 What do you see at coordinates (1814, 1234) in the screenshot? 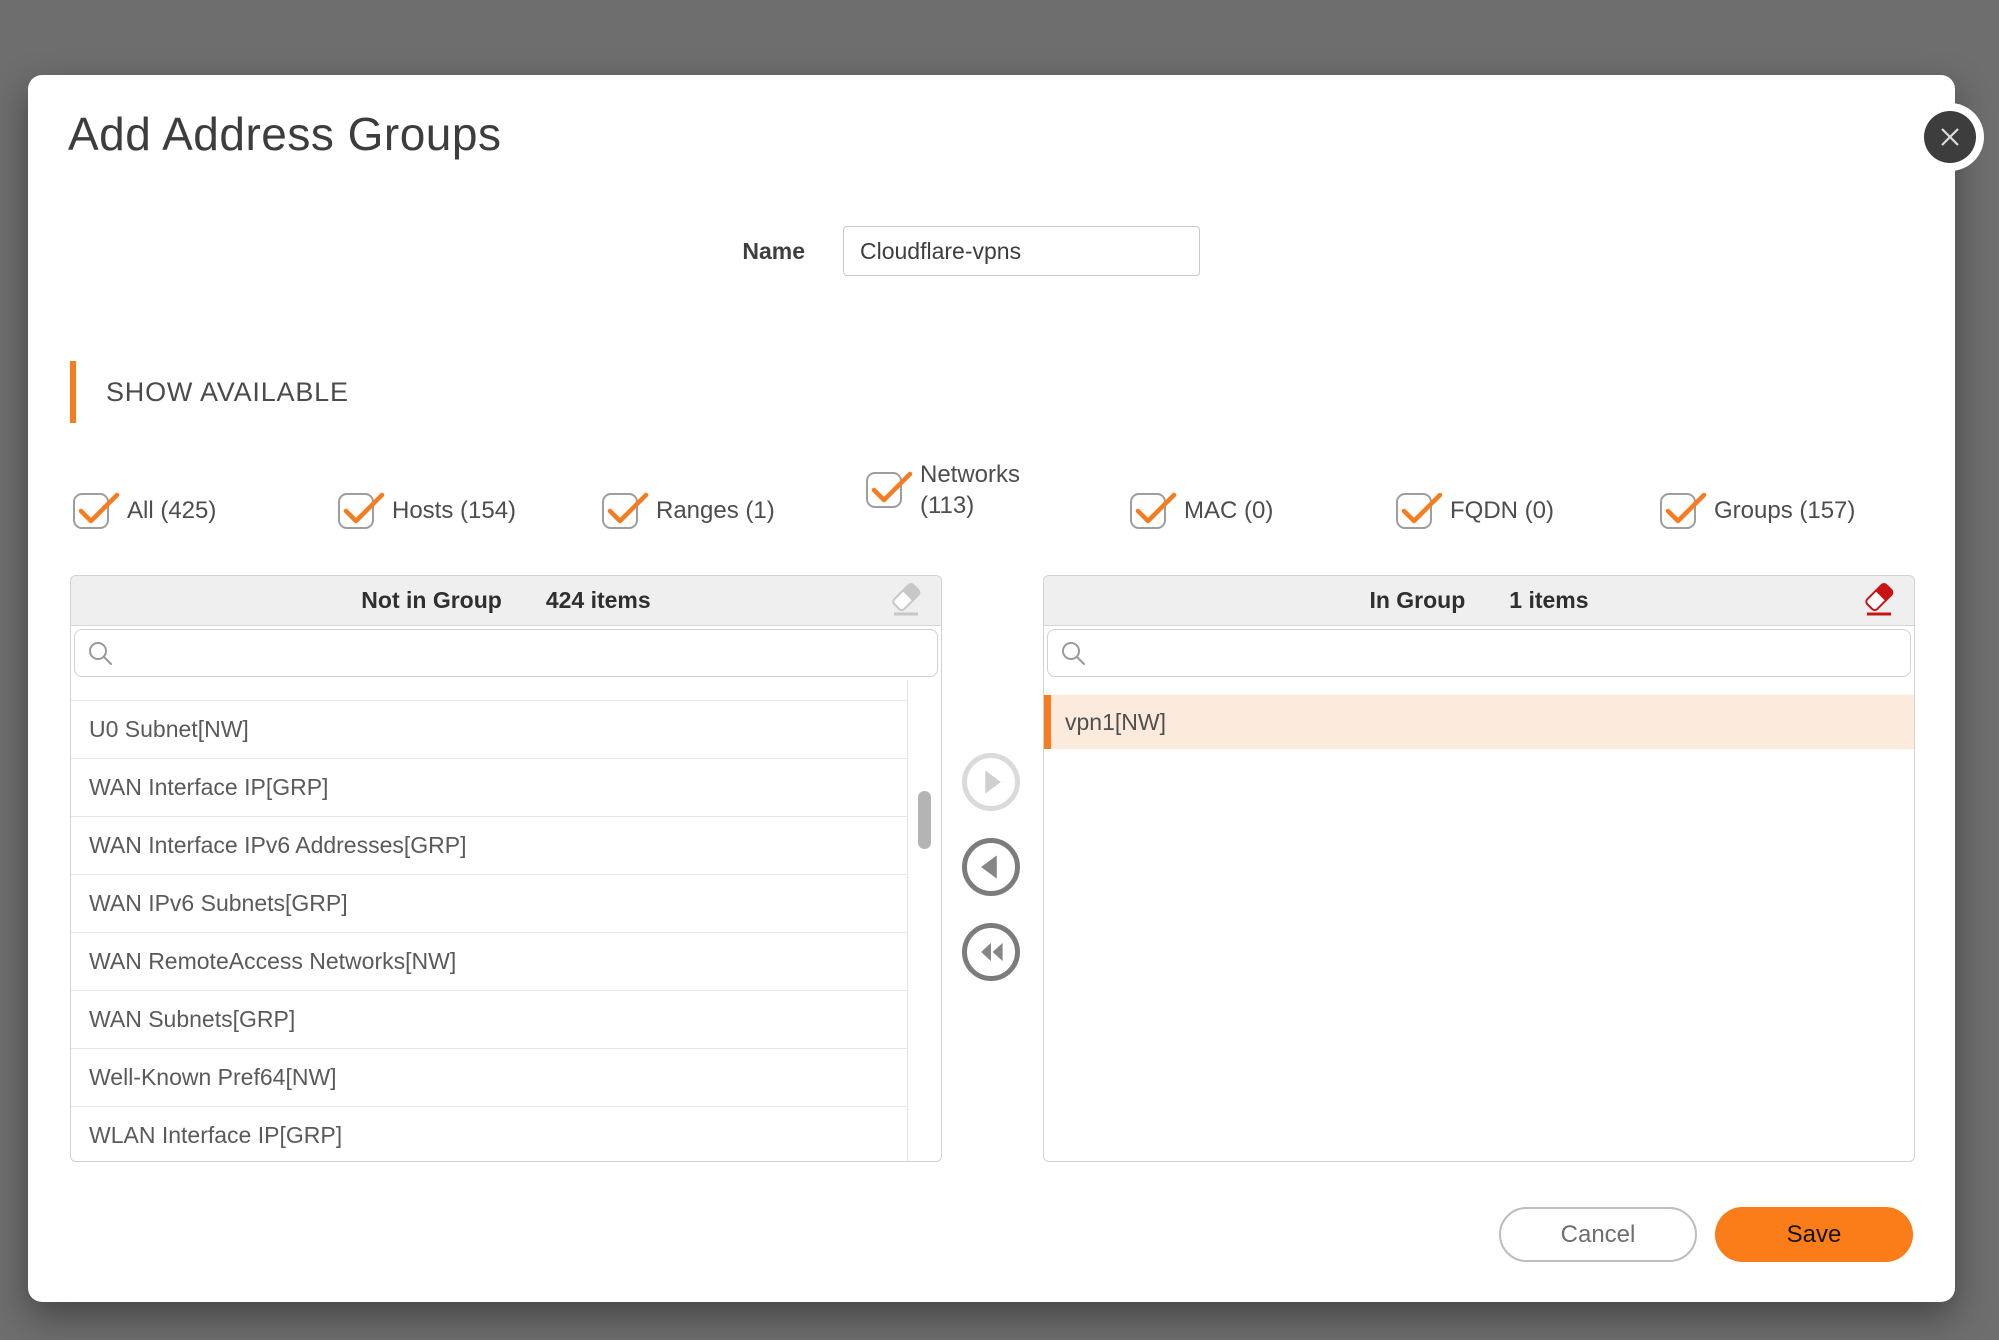
I see `save-button: Save` at bounding box center [1814, 1234].